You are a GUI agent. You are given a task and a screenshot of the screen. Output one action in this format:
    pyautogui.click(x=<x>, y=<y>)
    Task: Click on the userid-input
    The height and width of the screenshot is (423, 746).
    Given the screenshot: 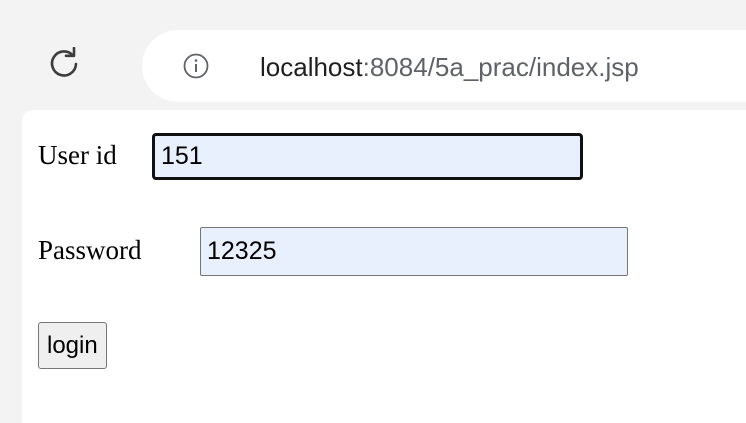 What is the action you would take?
    pyautogui.click(x=367, y=156)
    